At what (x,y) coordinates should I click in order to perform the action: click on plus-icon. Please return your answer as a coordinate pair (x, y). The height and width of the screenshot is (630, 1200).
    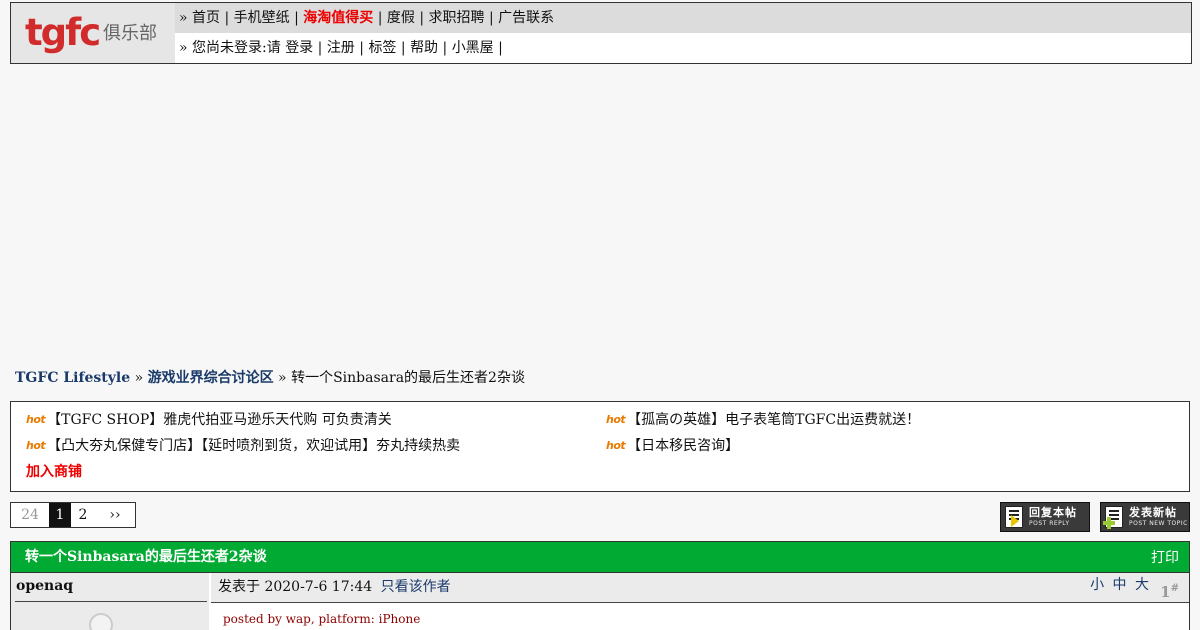
    Looking at the image, I should click on (1109, 523).